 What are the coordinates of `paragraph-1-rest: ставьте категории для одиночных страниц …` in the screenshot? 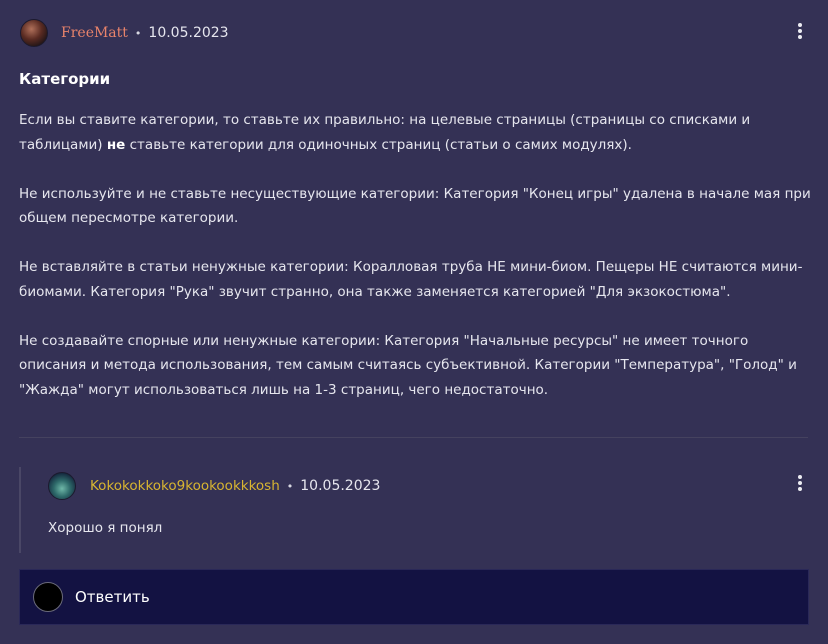 It's located at (378, 144).